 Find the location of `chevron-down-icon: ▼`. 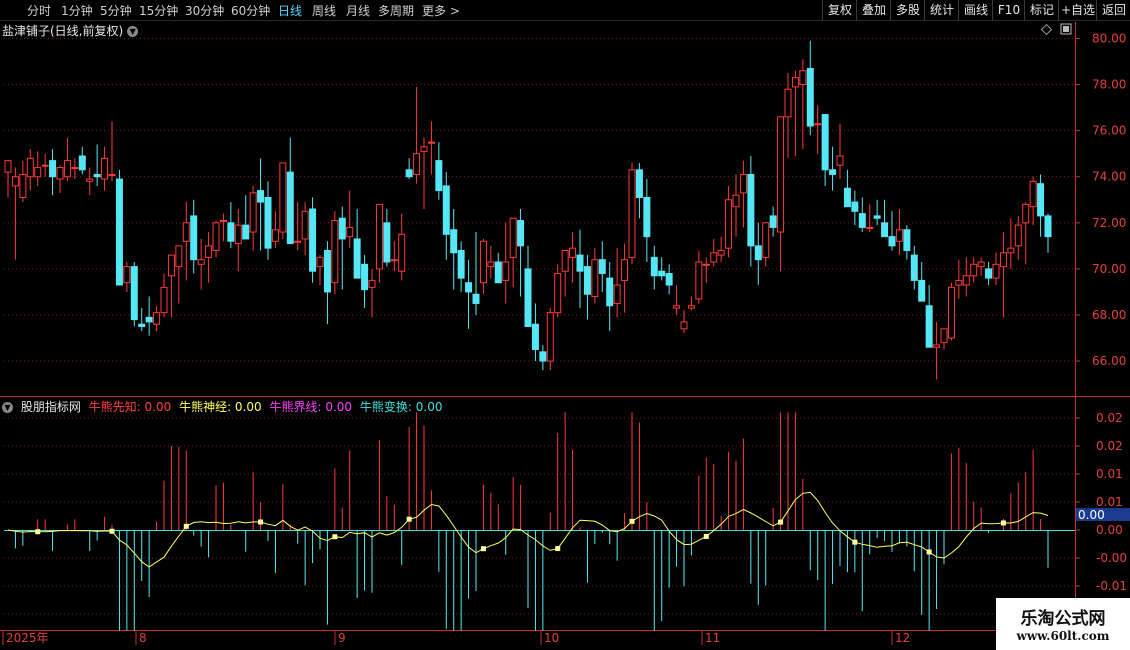

chevron-down-icon: ▼ is located at coordinates (7, 407).